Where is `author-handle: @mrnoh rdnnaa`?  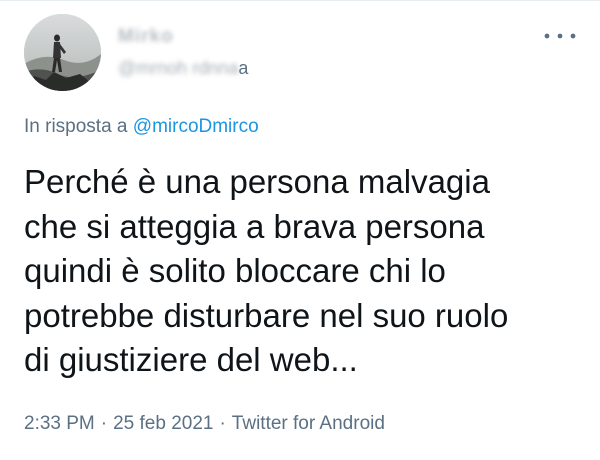
author-handle: @mrnoh rdnnaa is located at coordinates (183, 68).